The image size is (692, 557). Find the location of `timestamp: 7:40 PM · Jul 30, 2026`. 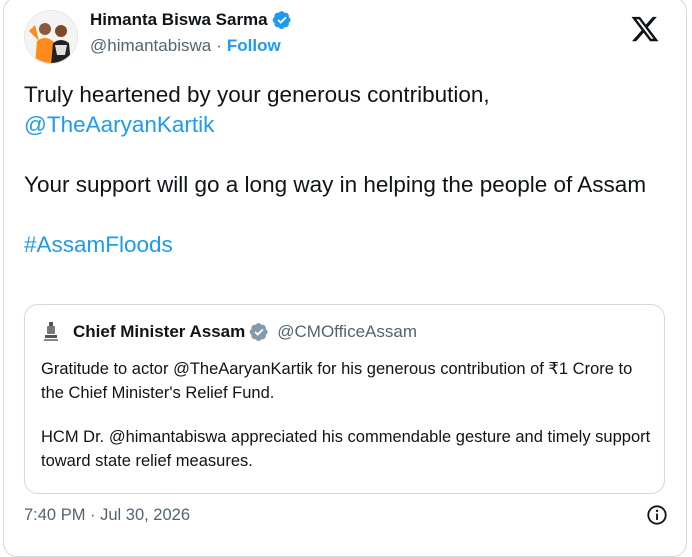

timestamp: 7:40 PM · Jul 30, 2026 is located at coordinates (107, 515).